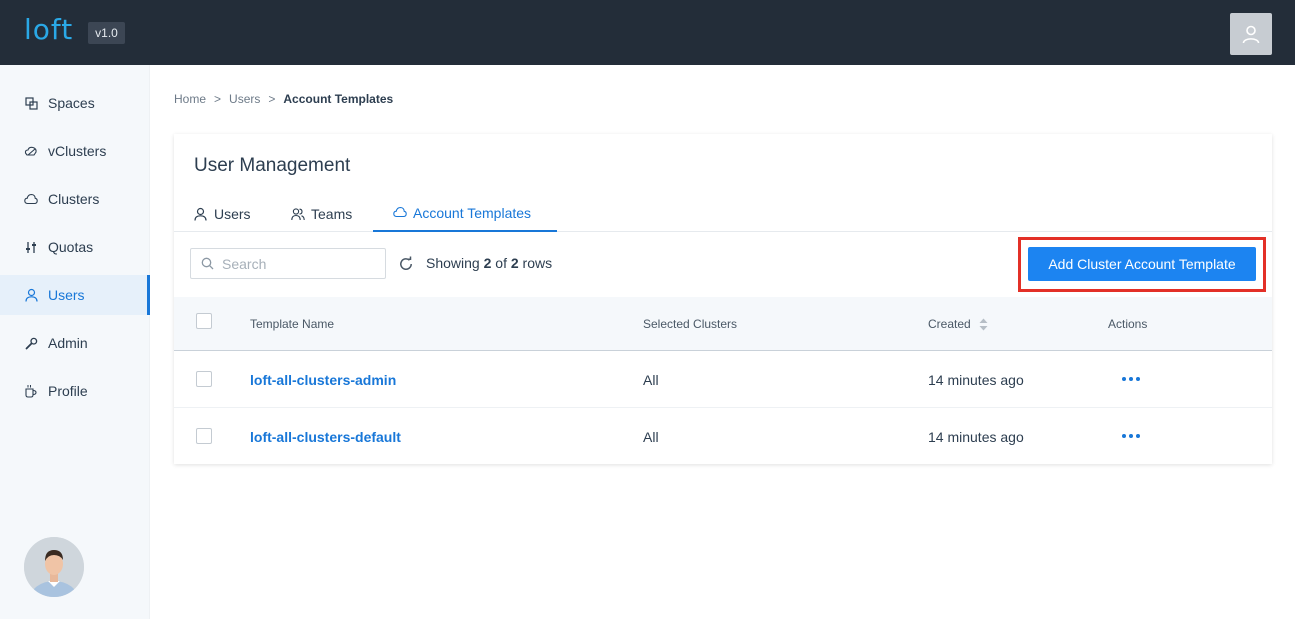  Describe the element at coordinates (292, 324) in the screenshot. I see `column-header-template-name: Template Name` at that location.